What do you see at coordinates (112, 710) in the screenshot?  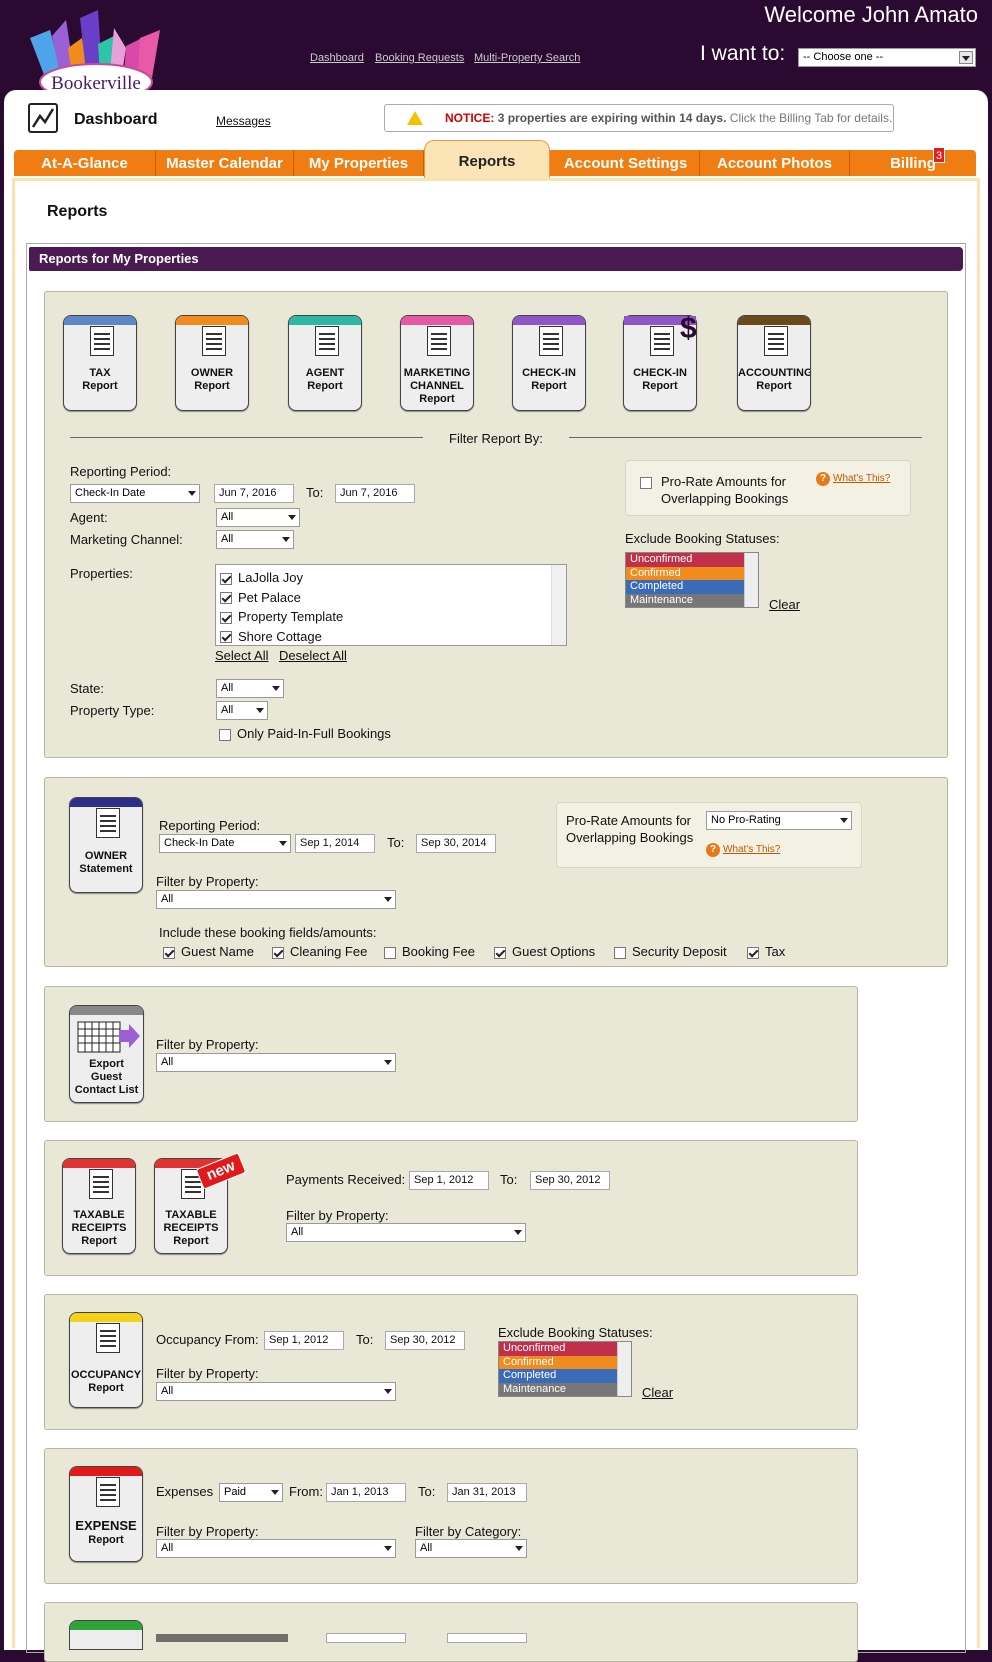 I see `property-type-label: Property Type:` at bounding box center [112, 710].